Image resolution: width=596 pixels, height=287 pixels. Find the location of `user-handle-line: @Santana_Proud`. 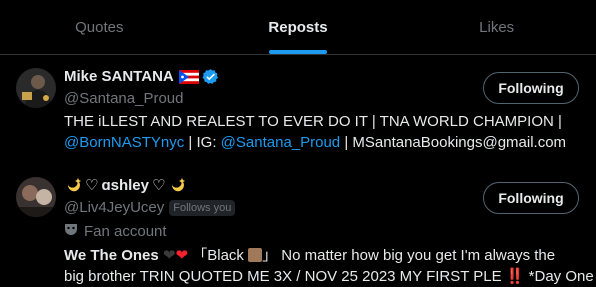

user-handle-line: @Santana_Proud is located at coordinates (123, 98).